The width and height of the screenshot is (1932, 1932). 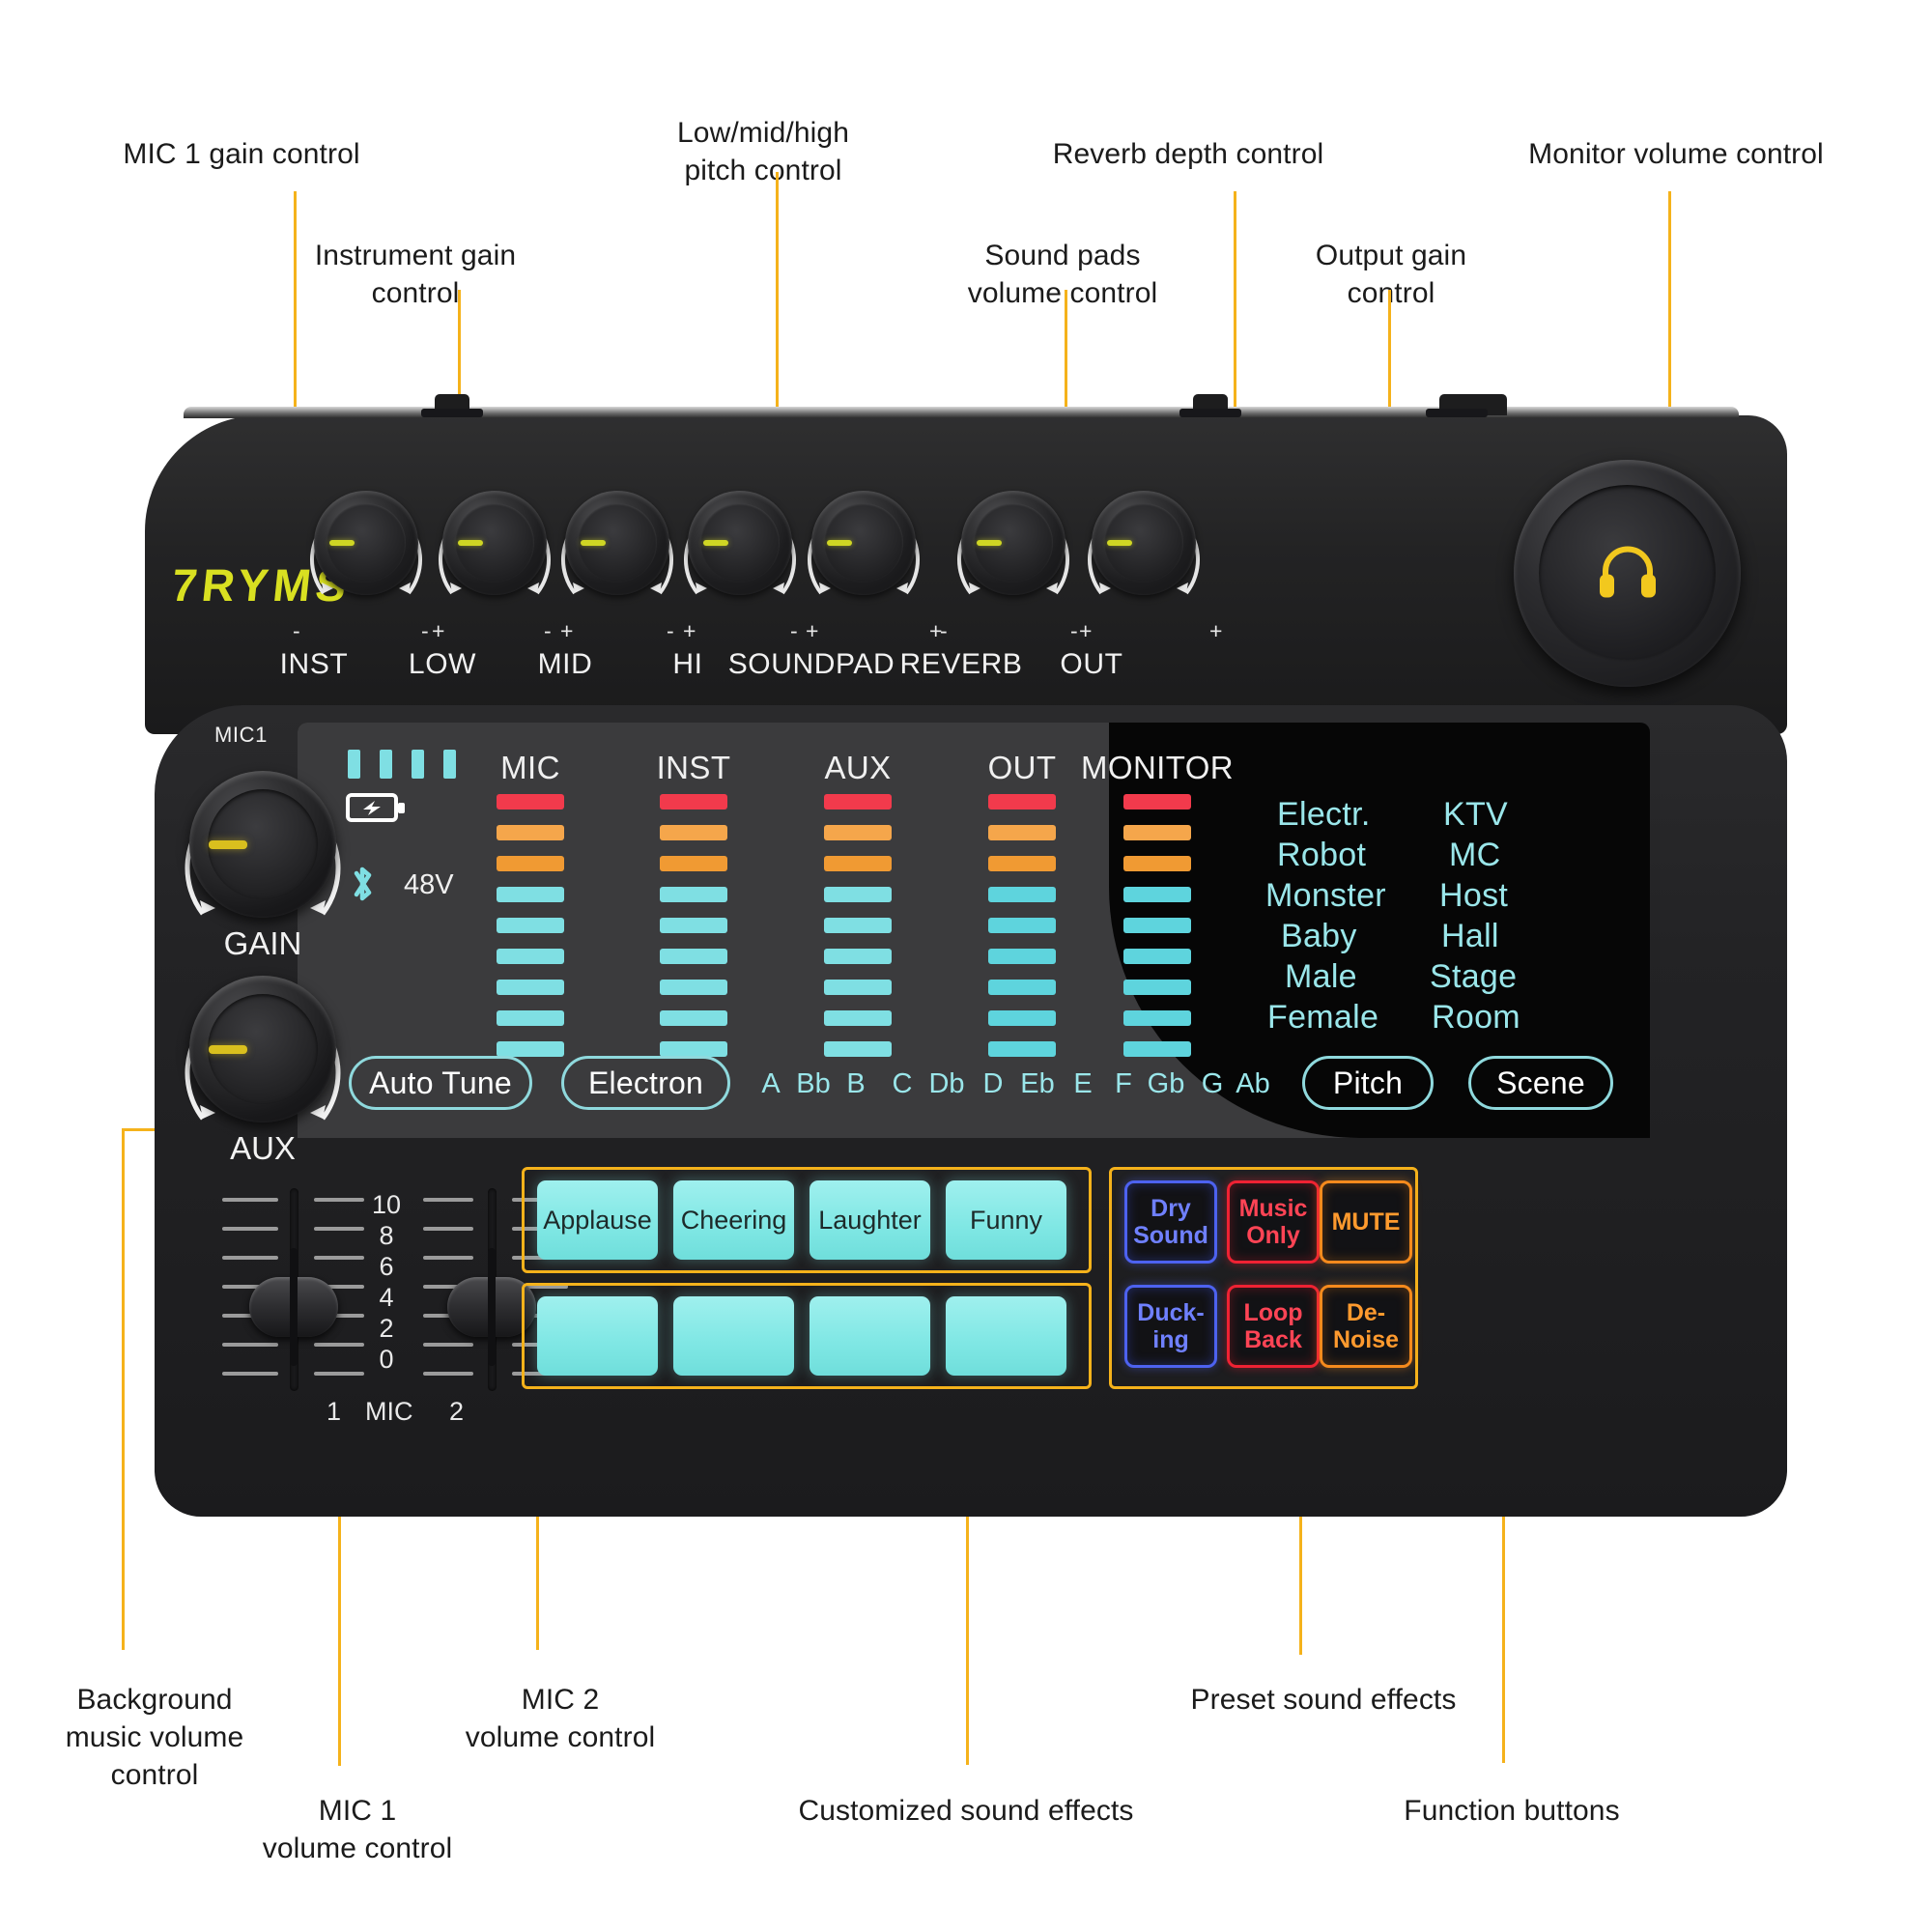 I want to click on knob-mid, so click(x=617, y=543).